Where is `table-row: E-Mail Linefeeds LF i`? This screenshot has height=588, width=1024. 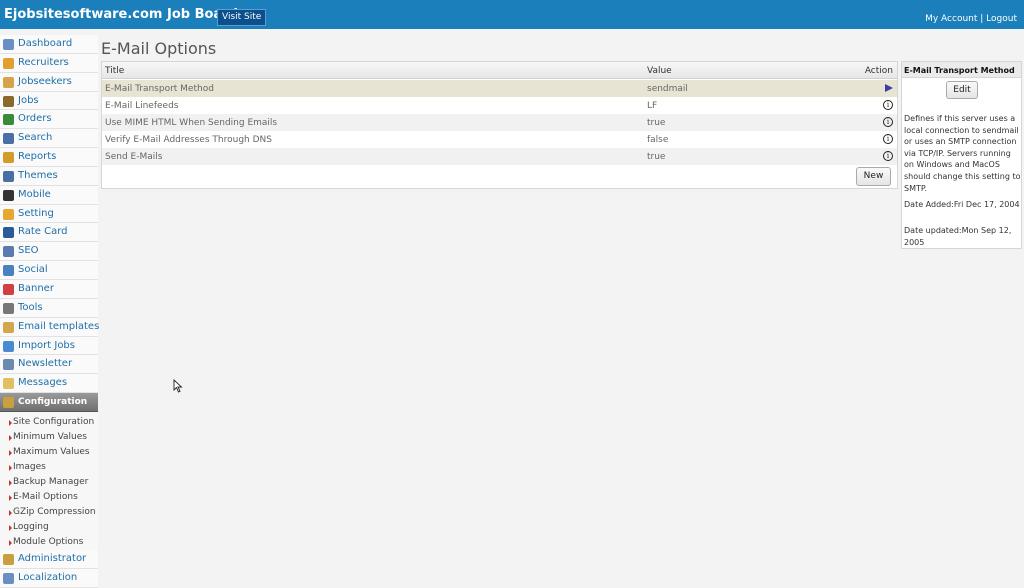
table-row: E-Mail Linefeeds LF i is located at coordinates (499, 105).